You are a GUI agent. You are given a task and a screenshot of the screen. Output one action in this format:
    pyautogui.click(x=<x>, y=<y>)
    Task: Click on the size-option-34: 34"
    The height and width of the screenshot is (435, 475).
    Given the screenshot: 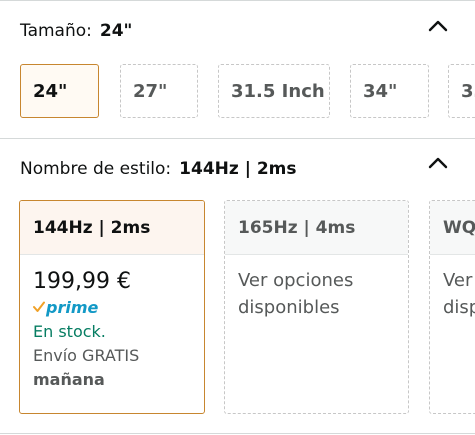 What is the action you would take?
    pyautogui.click(x=389, y=91)
    